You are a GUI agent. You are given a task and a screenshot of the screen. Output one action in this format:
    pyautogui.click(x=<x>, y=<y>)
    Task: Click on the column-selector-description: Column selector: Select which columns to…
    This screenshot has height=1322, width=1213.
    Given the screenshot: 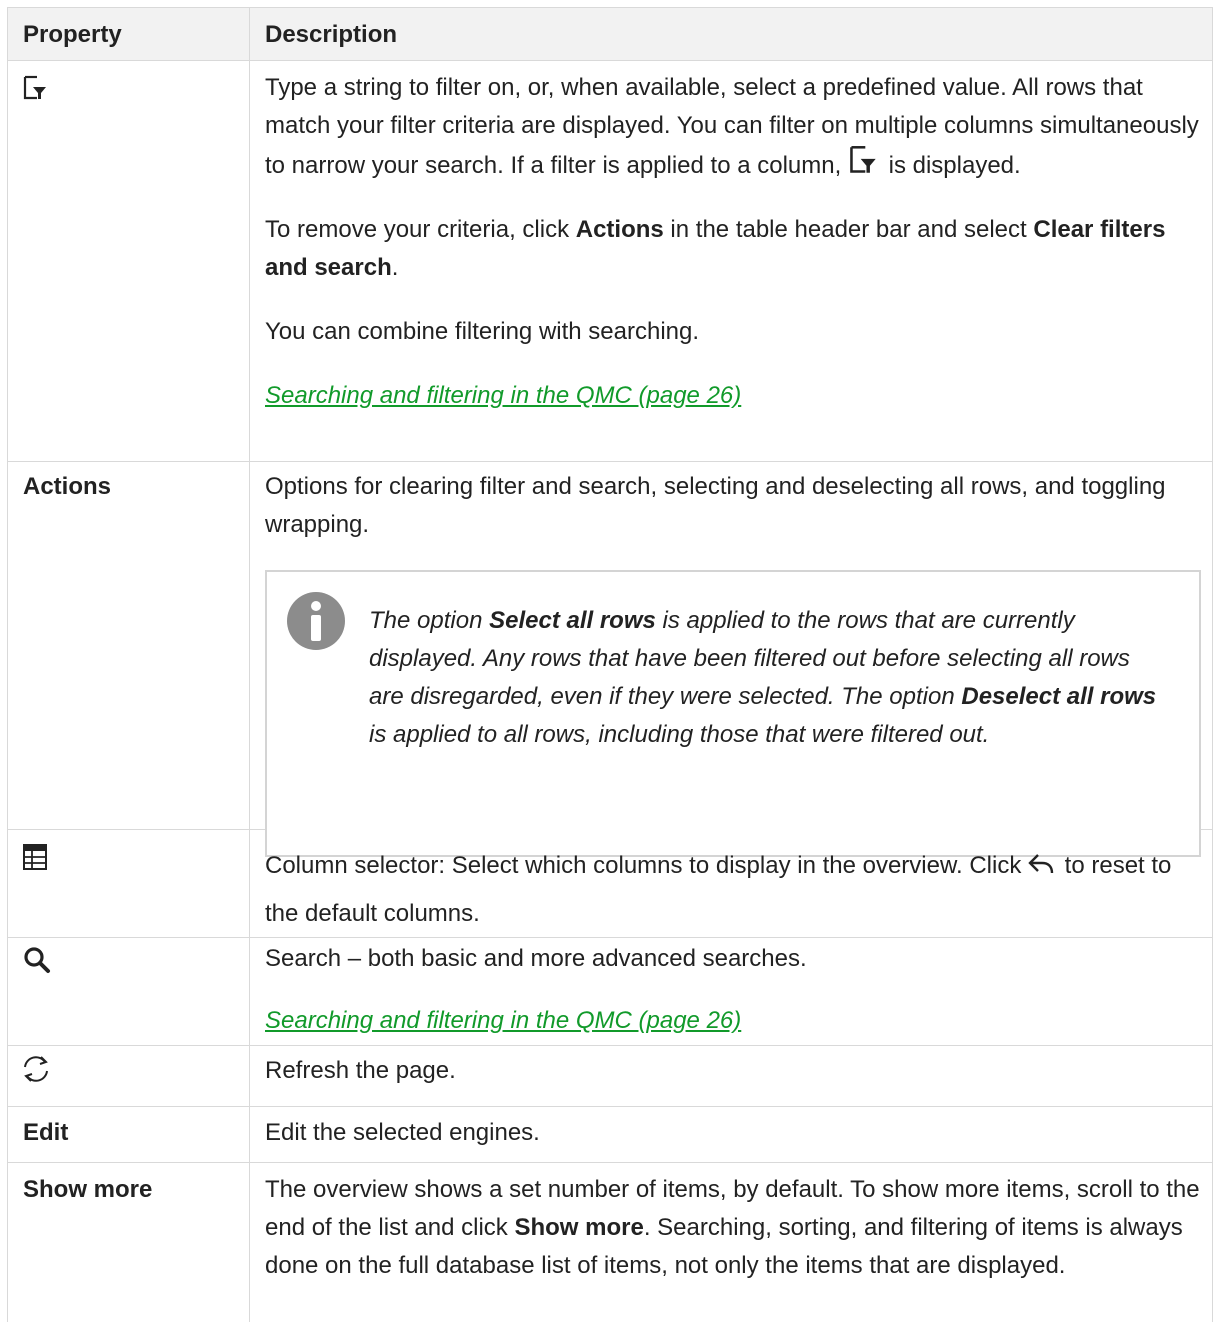 What is the action you would take?
    pyautogui.click(x=733, y=890)
    